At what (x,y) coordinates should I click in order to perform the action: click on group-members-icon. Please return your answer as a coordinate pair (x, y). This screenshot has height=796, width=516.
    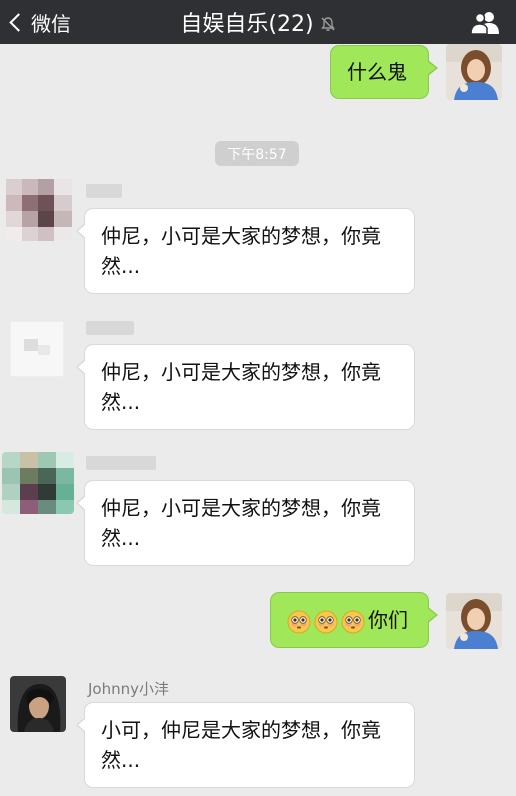
    Looking at the image, I should click on (485, 22).